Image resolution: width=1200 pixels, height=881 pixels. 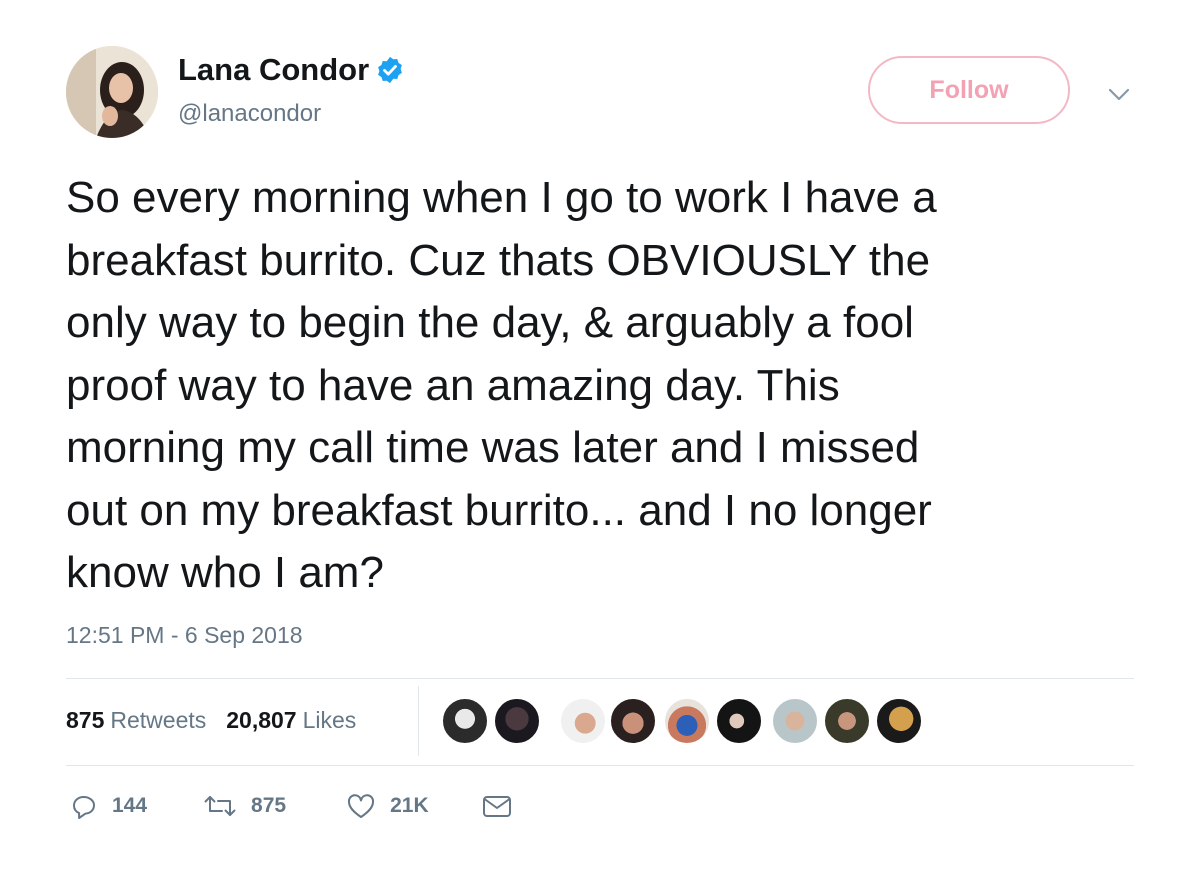 I want to click on follow-button: Follow, so click(x=969, y=90).